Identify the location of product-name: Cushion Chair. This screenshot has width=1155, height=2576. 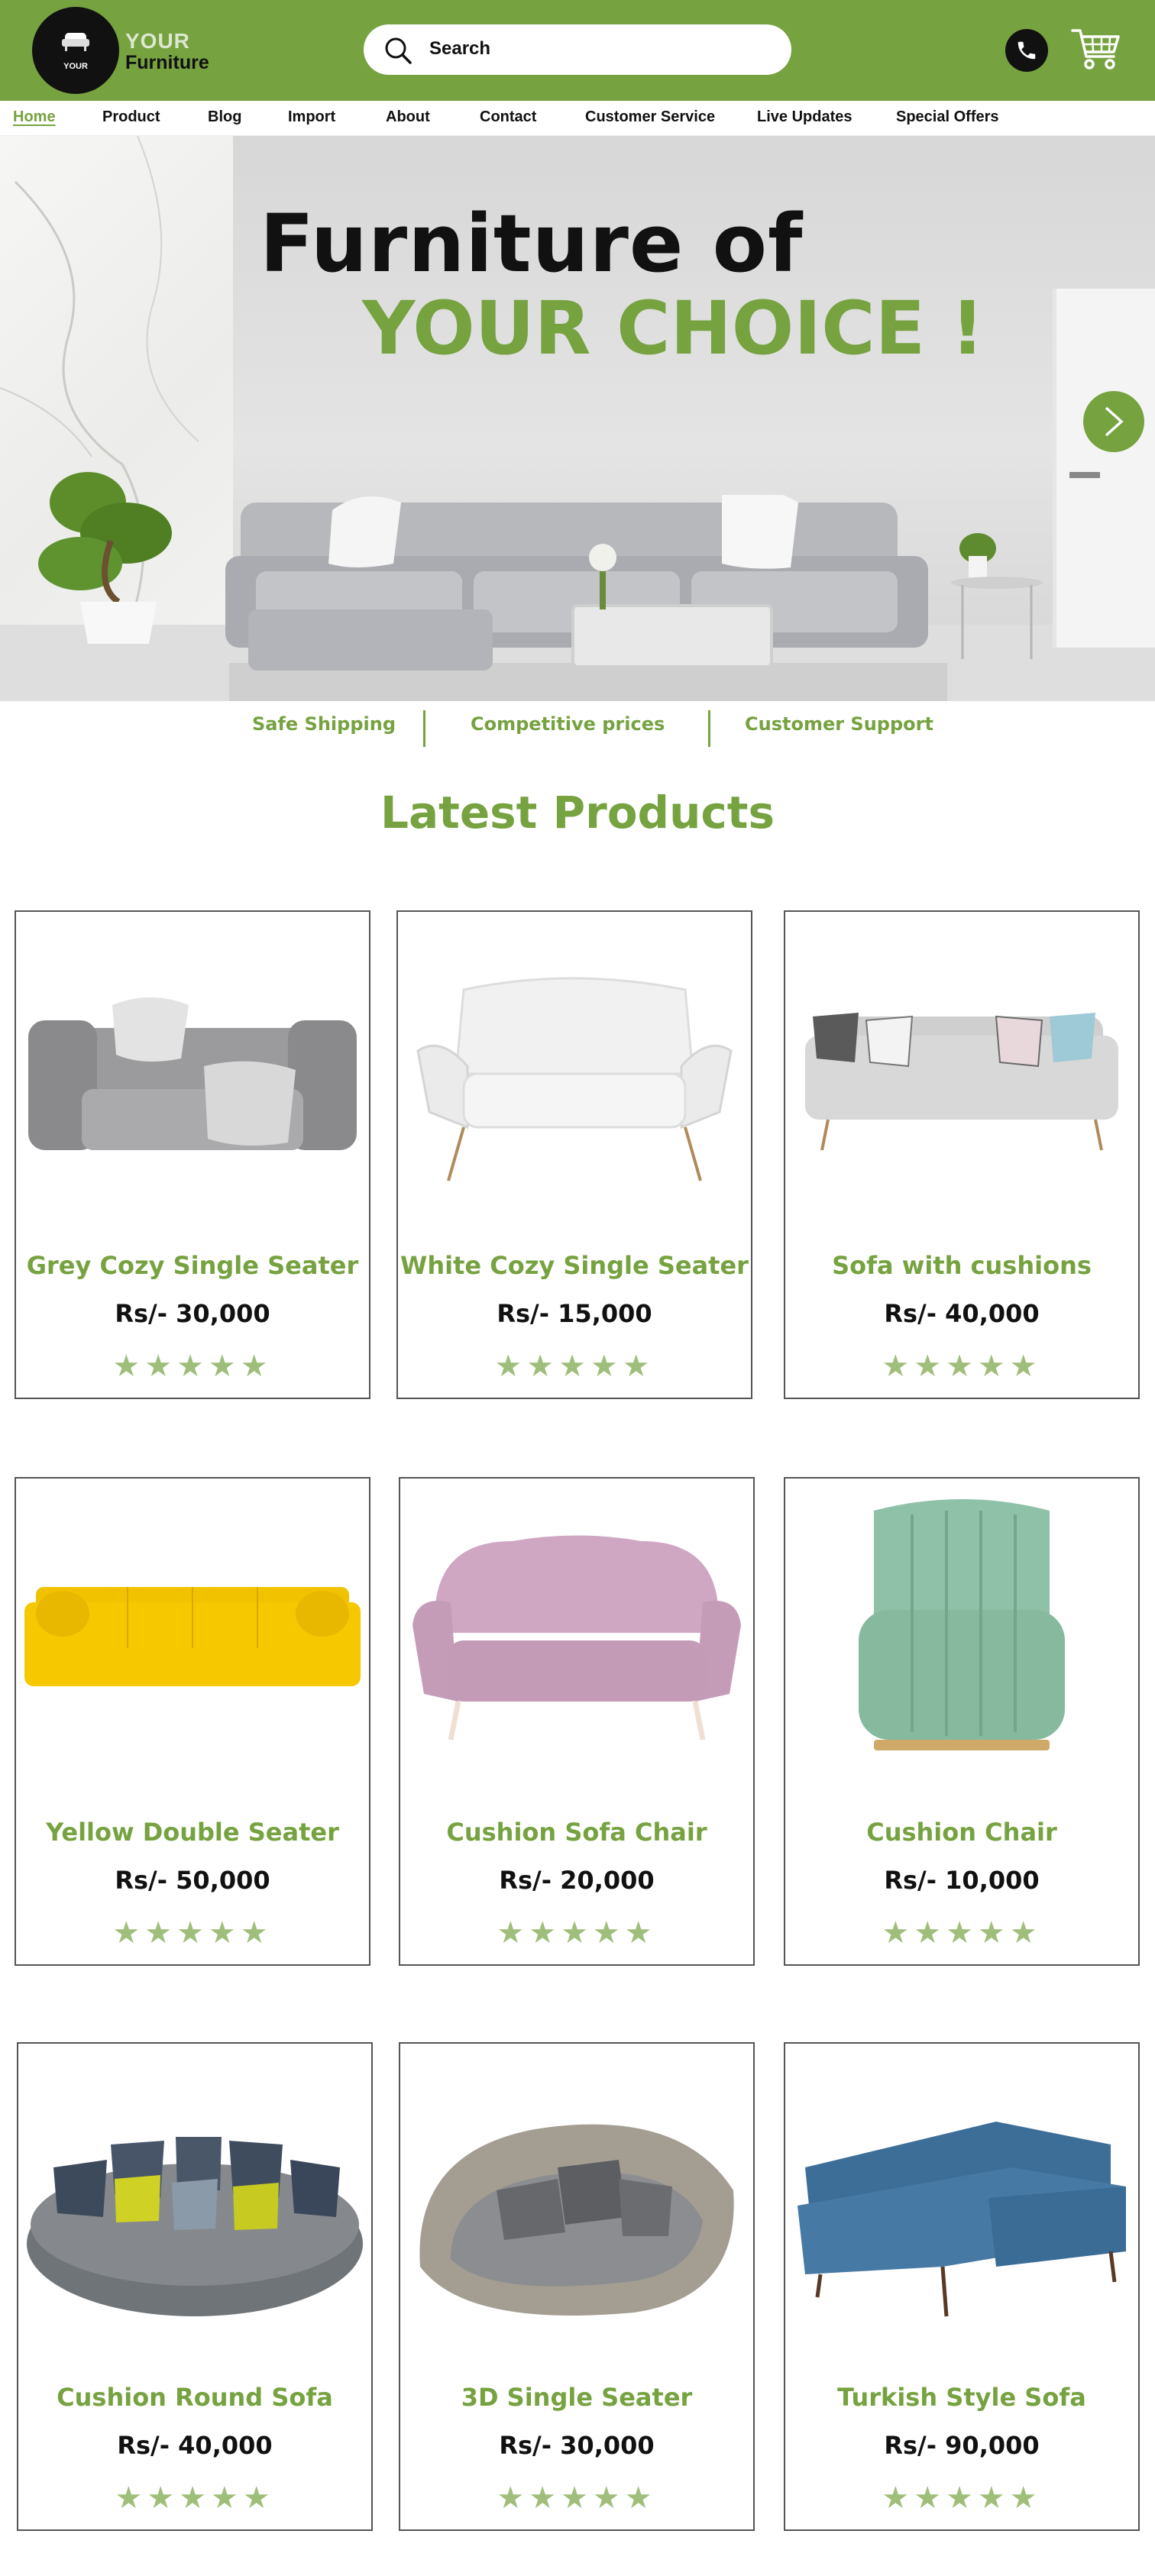
(961, 1832).